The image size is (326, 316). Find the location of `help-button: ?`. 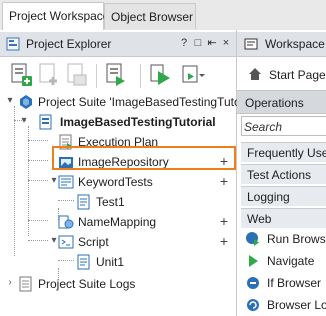

help-button: ? is located at coordinates (184, 43).